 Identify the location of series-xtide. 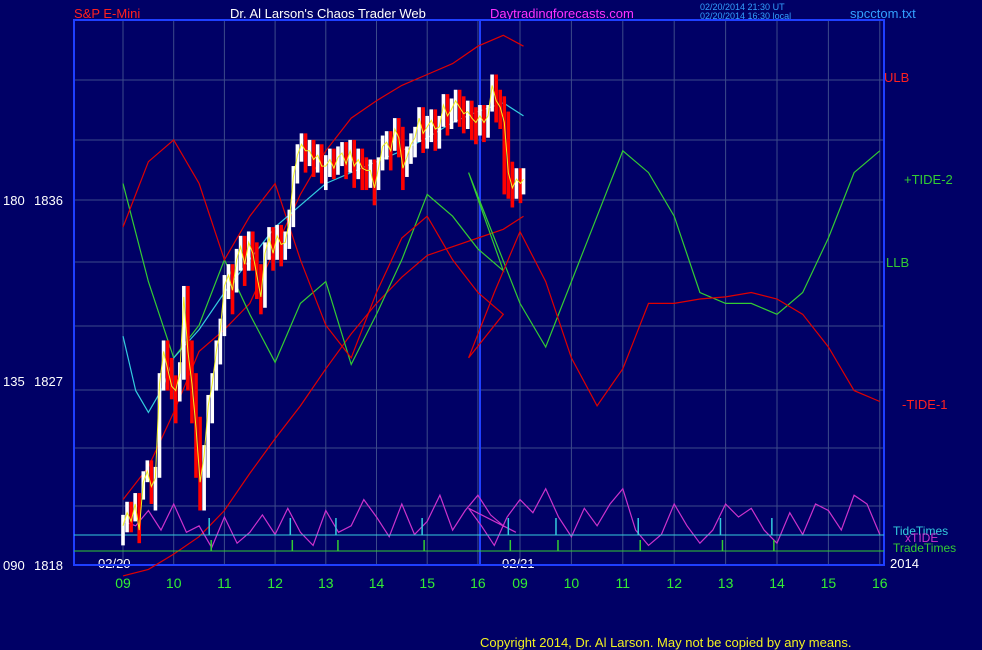
(501, 518).